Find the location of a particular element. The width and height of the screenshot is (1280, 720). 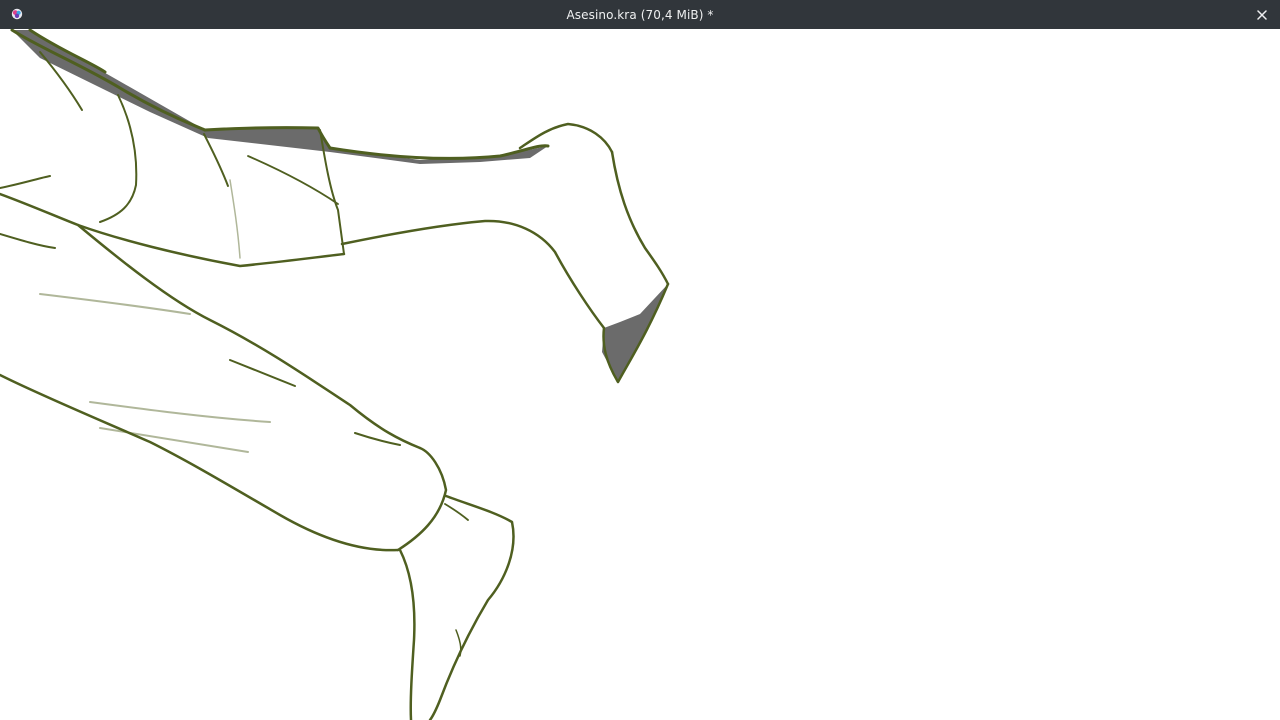

title-bar: Asesino.kra (70,4 MiB) * is located at coordinates (640, 14).